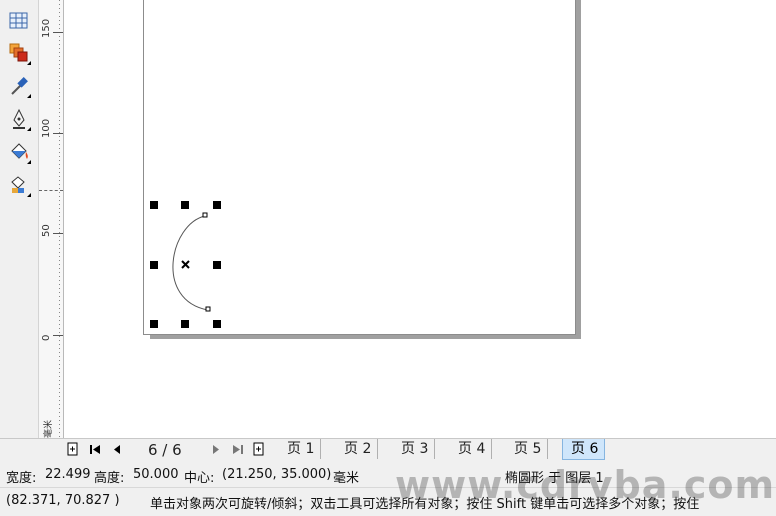  Describe the element at coordinates (208, 309) in the screenshot. I see `arc-end-node` at that location.